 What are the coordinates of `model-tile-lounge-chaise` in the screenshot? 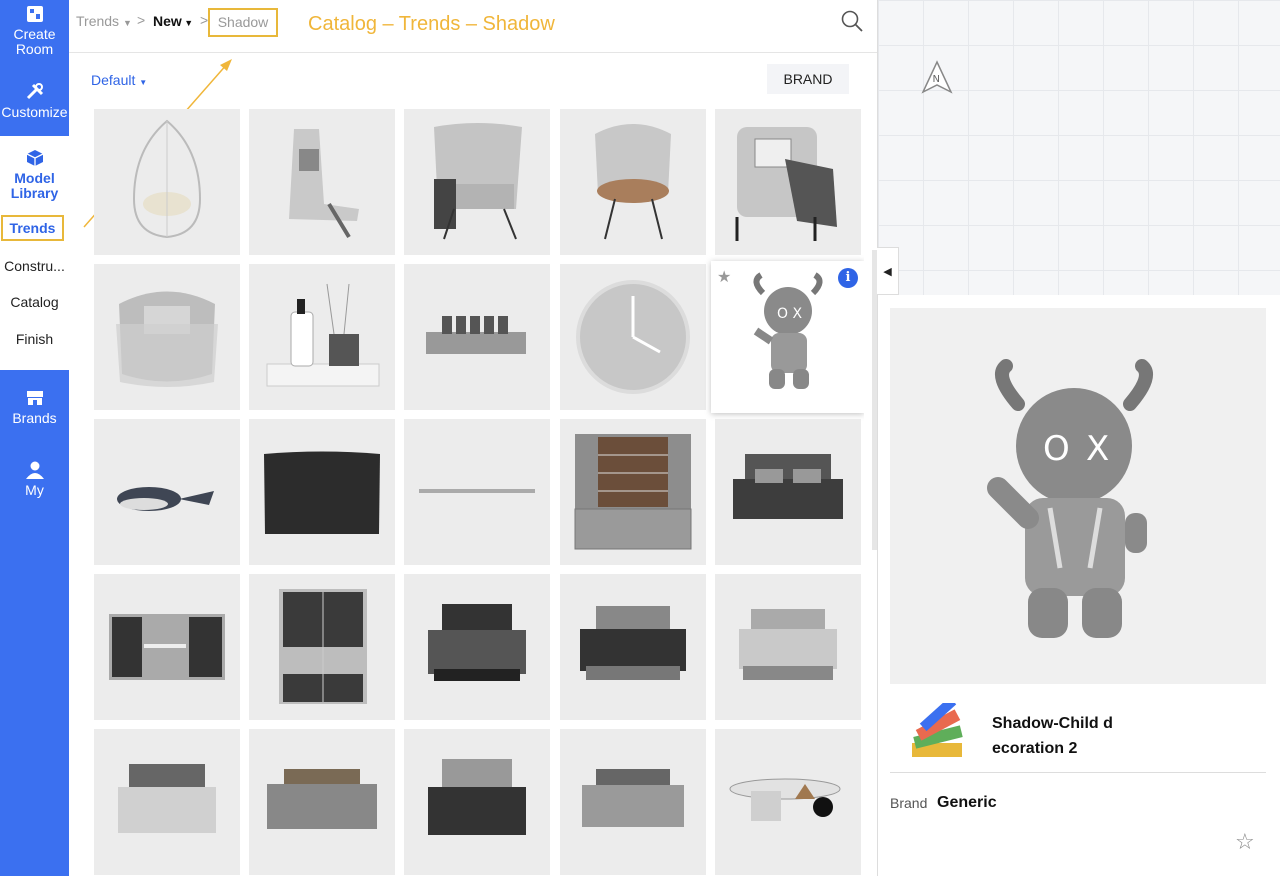 It's located at (322, 182).